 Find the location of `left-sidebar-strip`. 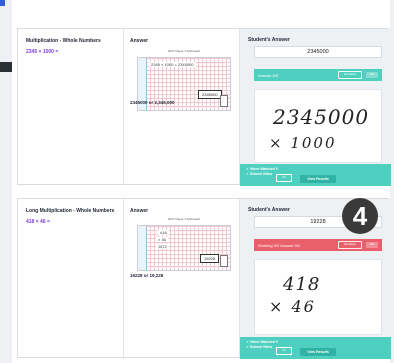

left-sidebar-strip is located at coordinates (6, 181).